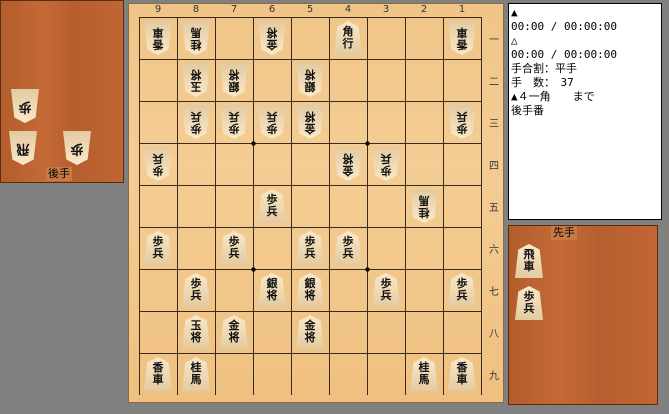 The width and height of the screenshot is (669, 414). I want to click on file-label: 3, so click(386, 9).